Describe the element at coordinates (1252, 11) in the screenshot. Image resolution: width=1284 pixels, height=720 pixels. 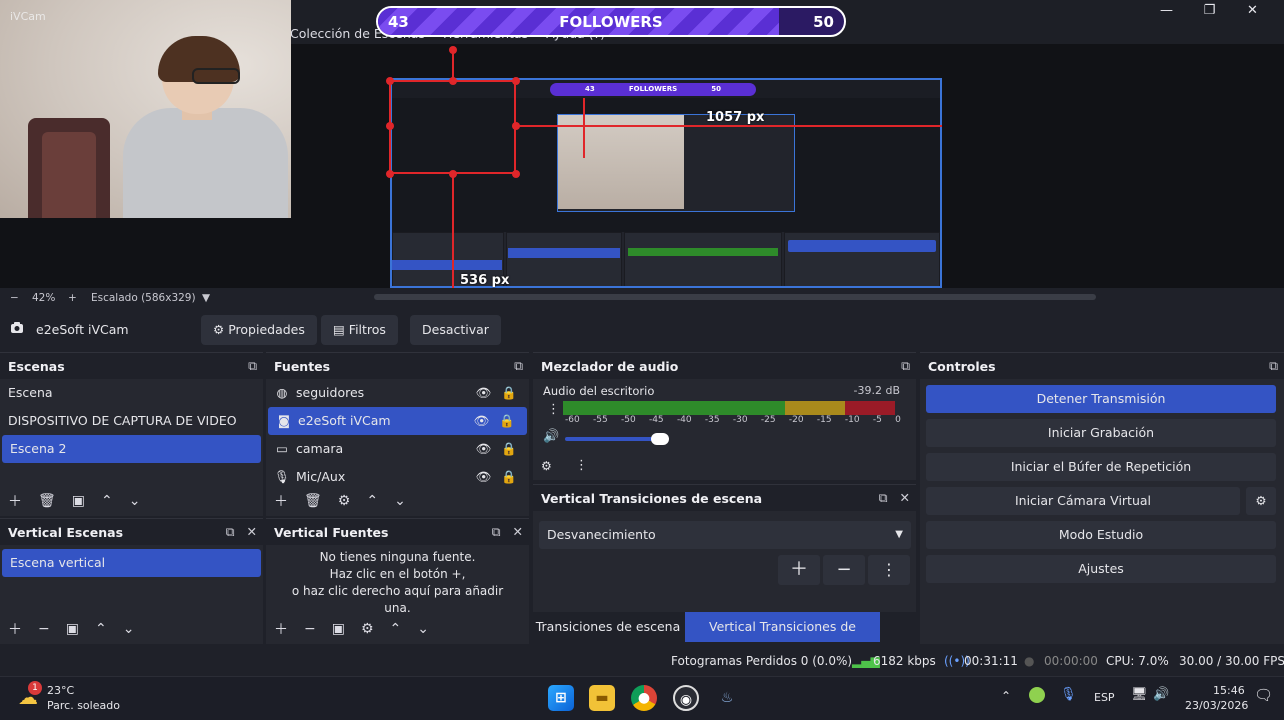
I see `close-window-button: ✕` at that location.